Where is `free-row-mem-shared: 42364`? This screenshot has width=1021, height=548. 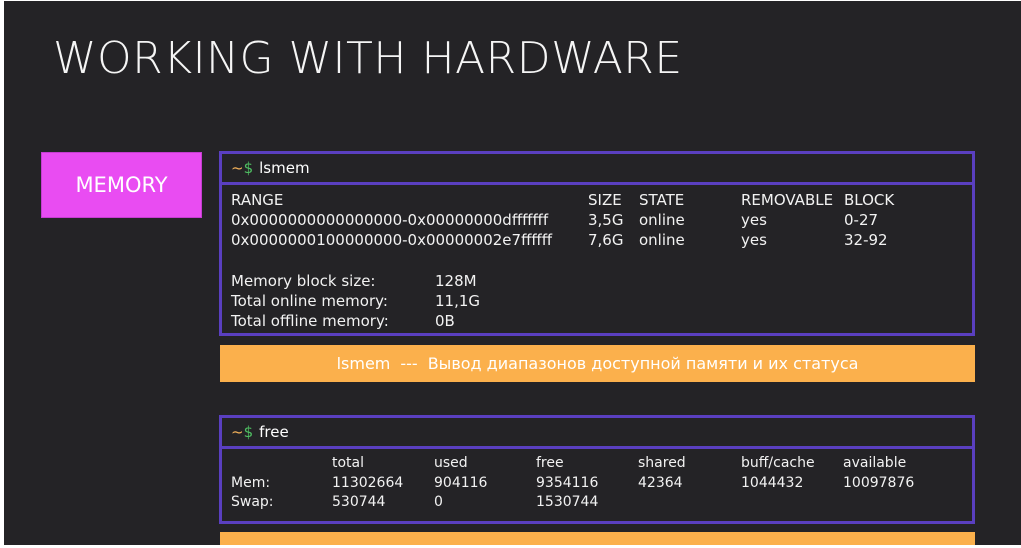
free-row-mem-shared: 42364 is located at coordinates (660, 483).